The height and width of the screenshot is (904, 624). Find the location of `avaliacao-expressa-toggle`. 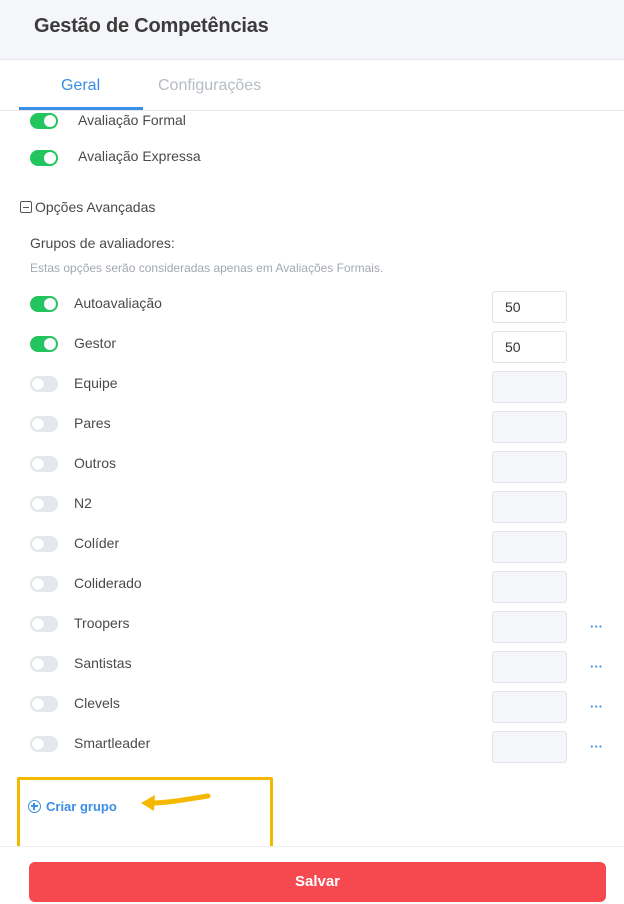

avaliacao-expressa-toggle is located at coordinates (44, 158).